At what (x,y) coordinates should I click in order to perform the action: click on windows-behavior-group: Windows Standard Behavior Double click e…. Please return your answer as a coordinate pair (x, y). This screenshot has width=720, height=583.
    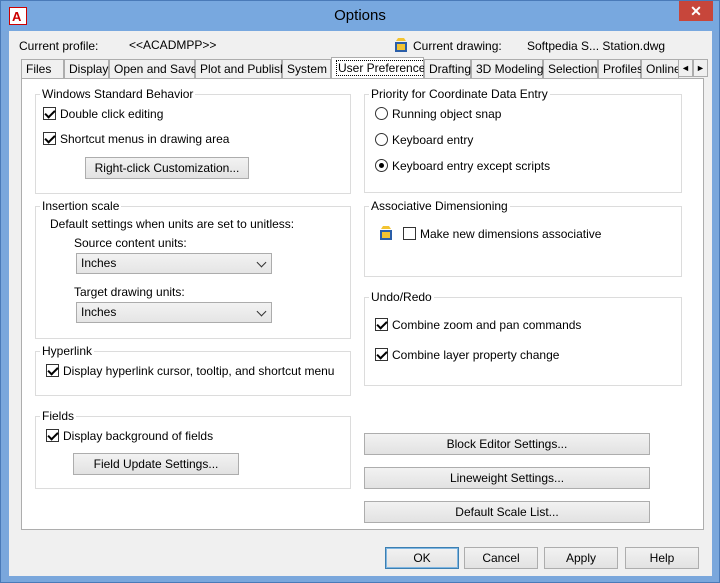
    Looking at the image, I should click on (193, 140).